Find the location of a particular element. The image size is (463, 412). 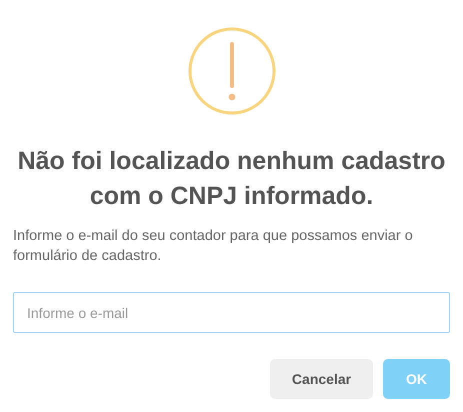

cancel-button: Cancelar is located at coordinates (321, 379).